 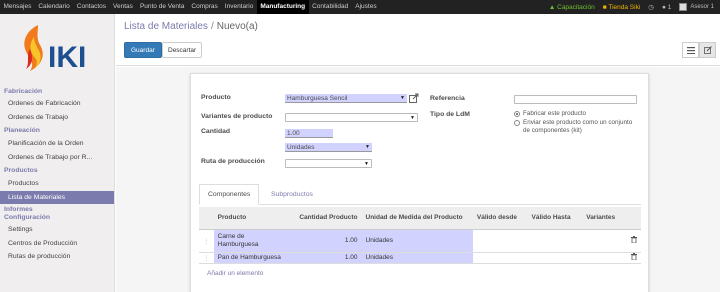 I want to click on header-actions, so click(x=633, y=218).